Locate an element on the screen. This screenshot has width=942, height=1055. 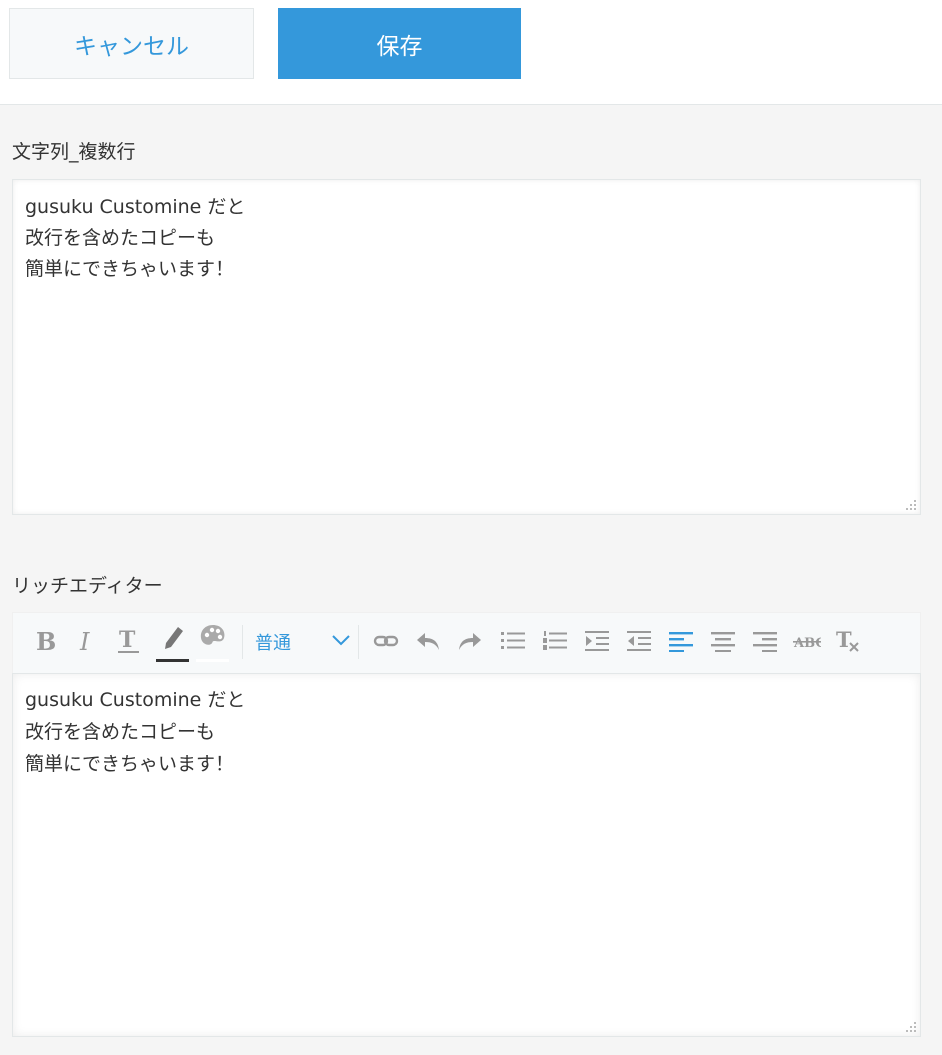
strikethrough-icon: ABC is located at coordinates (807, 641).